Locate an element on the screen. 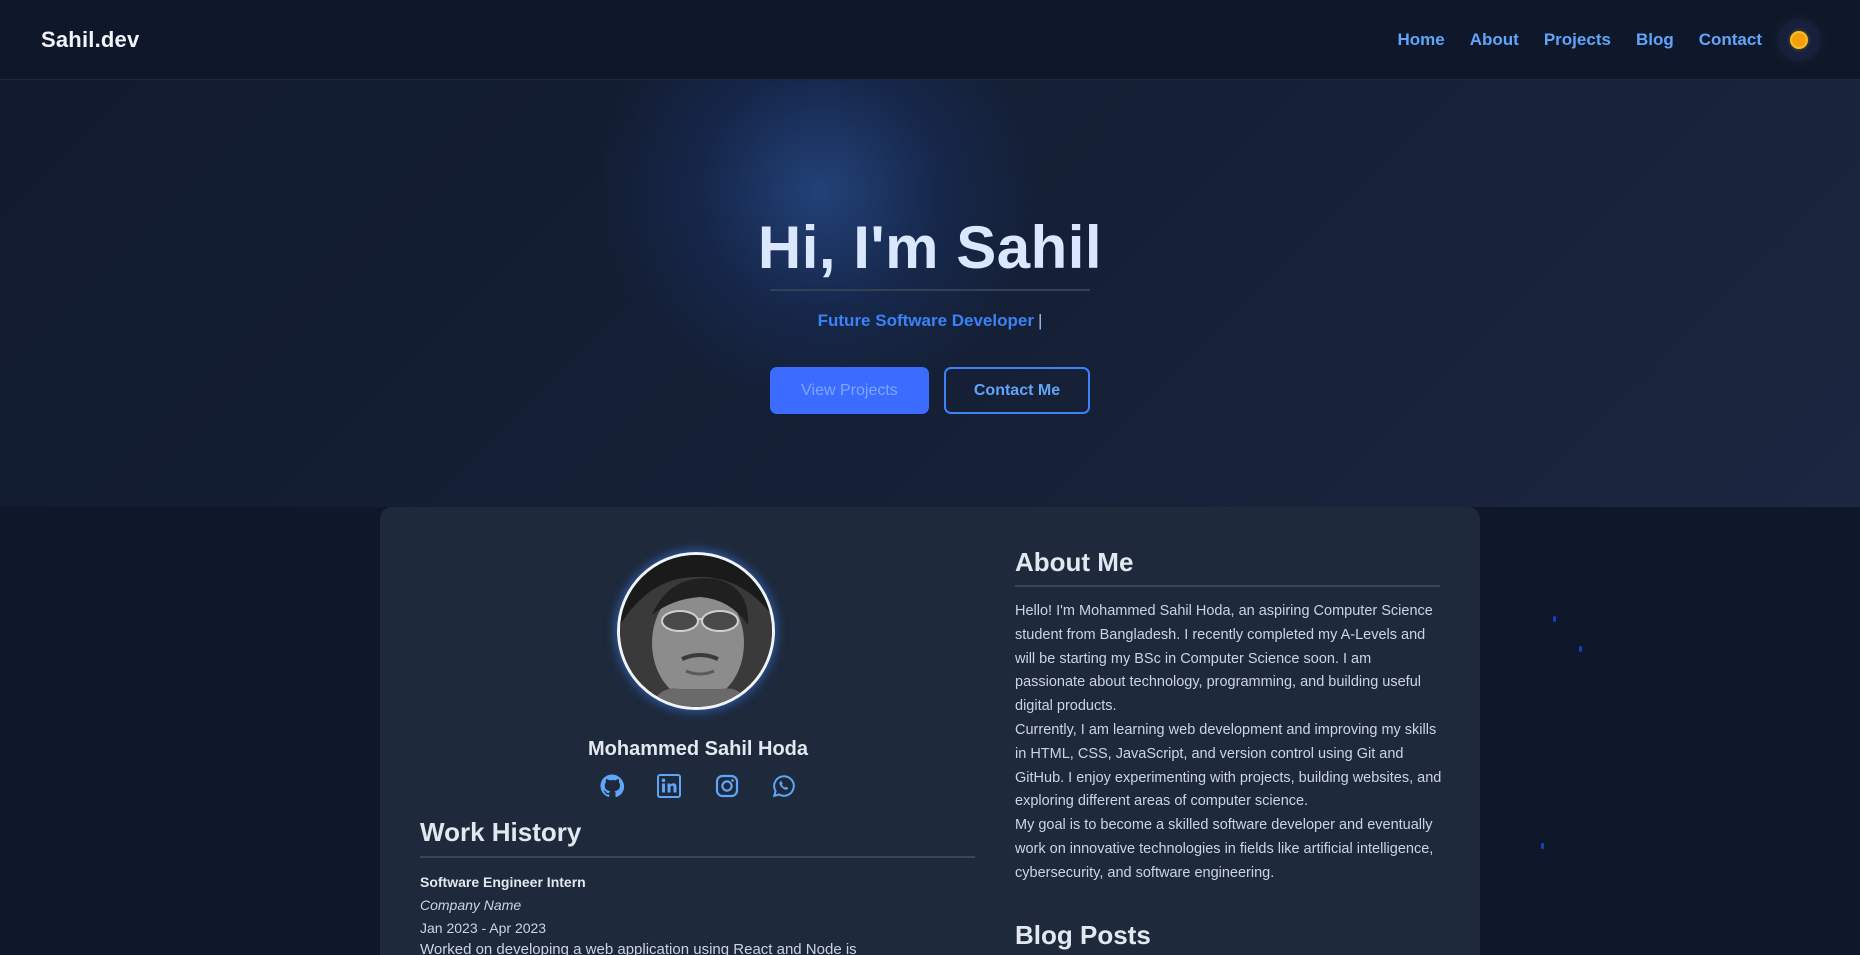  github-icon is located at coordinates (612, 786).